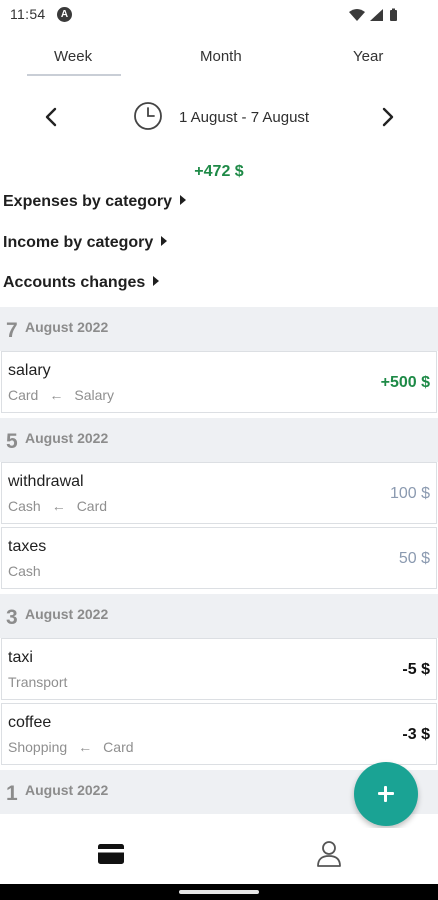  I want to click on home-indicator, so click(219, 892).